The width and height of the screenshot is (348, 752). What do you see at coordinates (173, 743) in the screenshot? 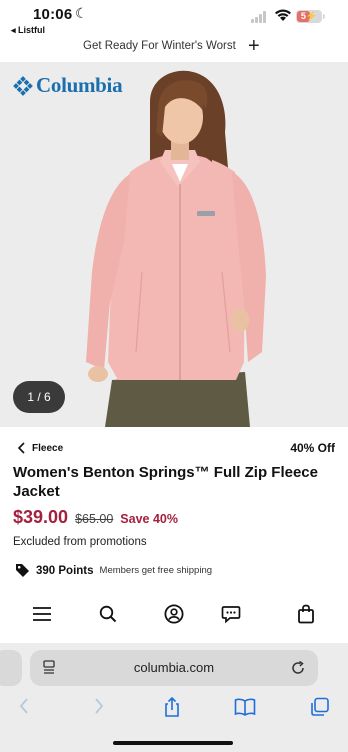
I see `home-indicator` at bounding box center [173, 743].